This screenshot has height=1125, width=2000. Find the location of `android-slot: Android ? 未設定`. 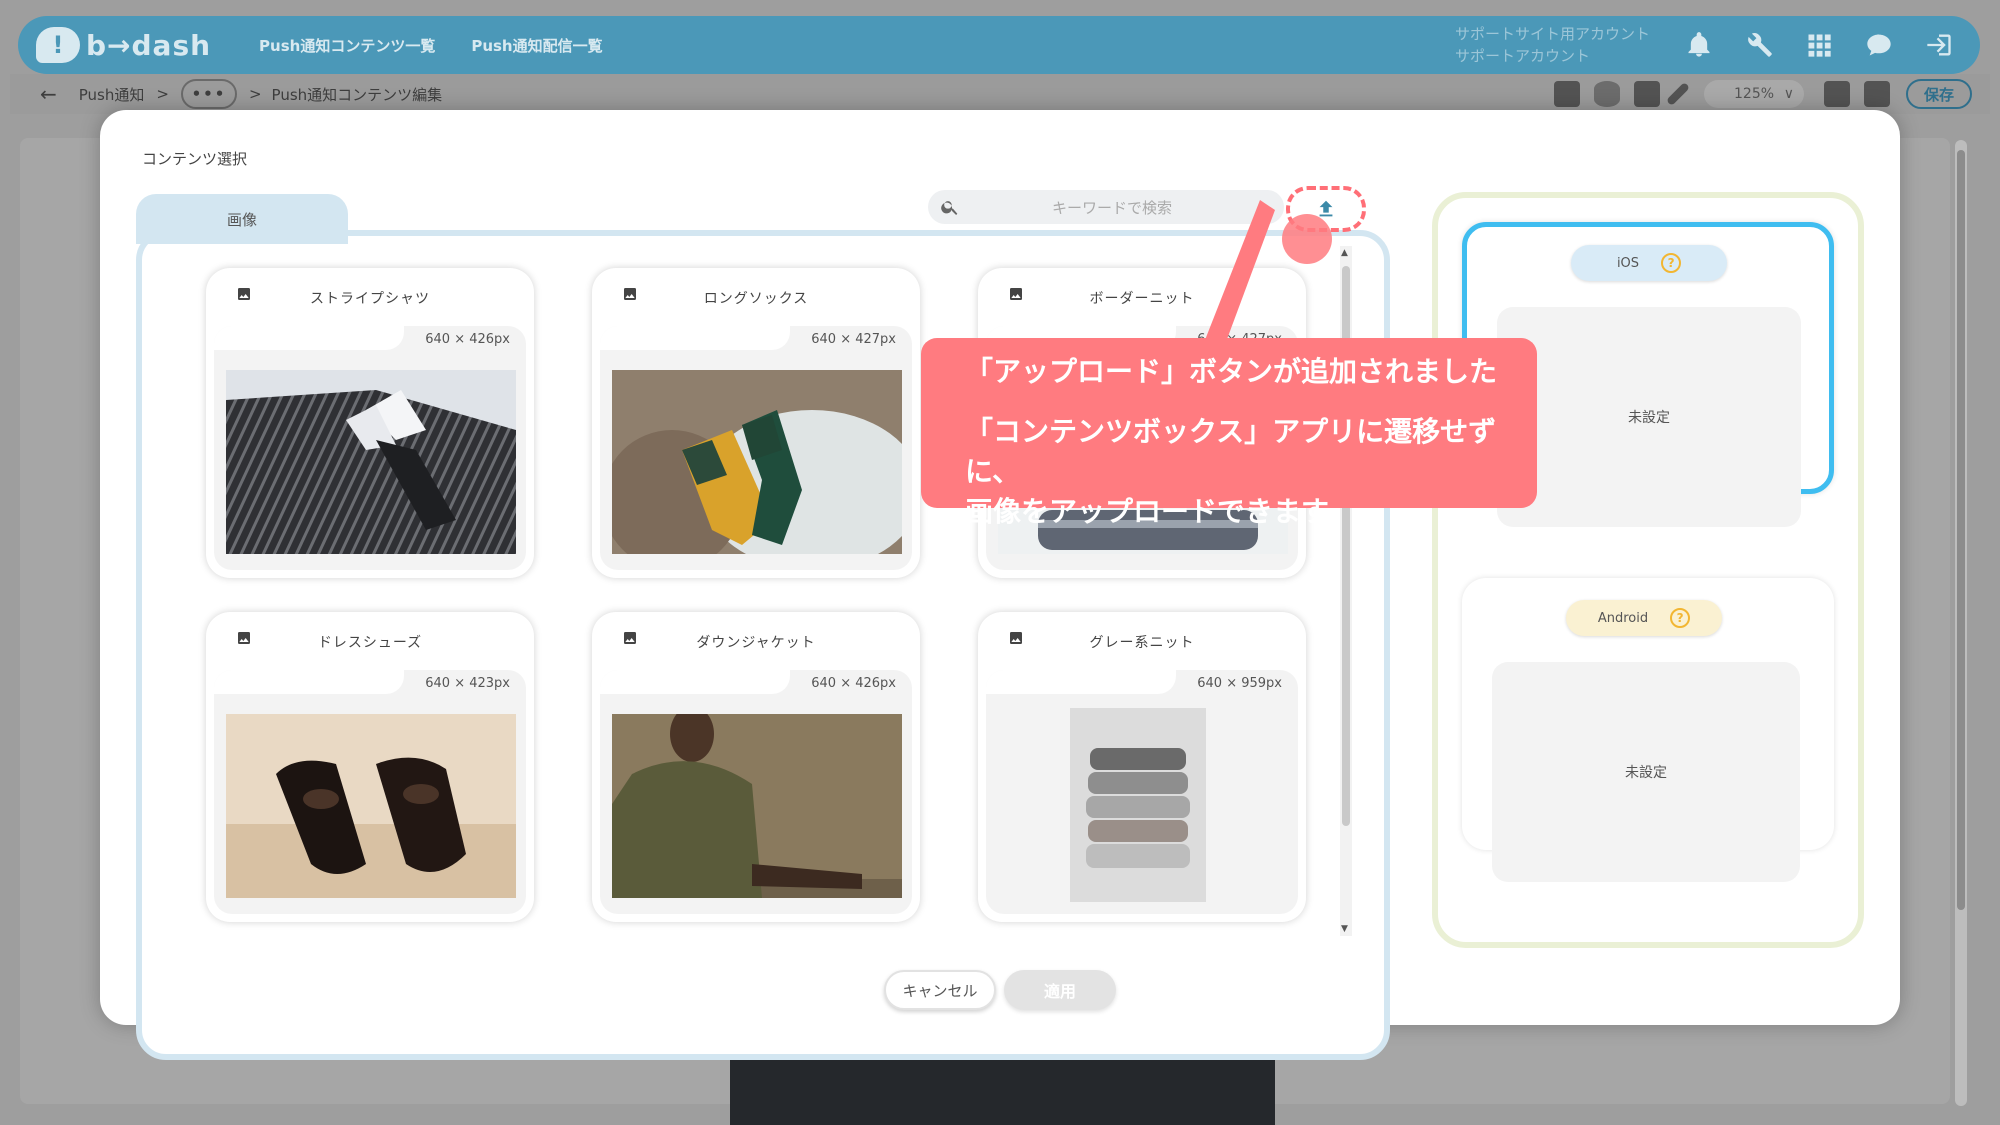

android-slot: Android ? 未設定 is located at coordinates (1648, 730).